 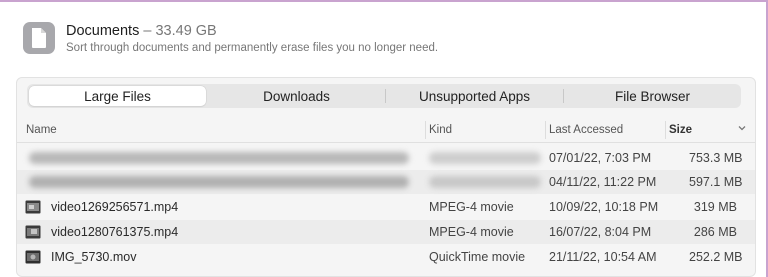 What do you see at coordinates (115, 232) in the screenshot?
I see `file-name: video1280761375.mp4` at bounding box center [115, 232].